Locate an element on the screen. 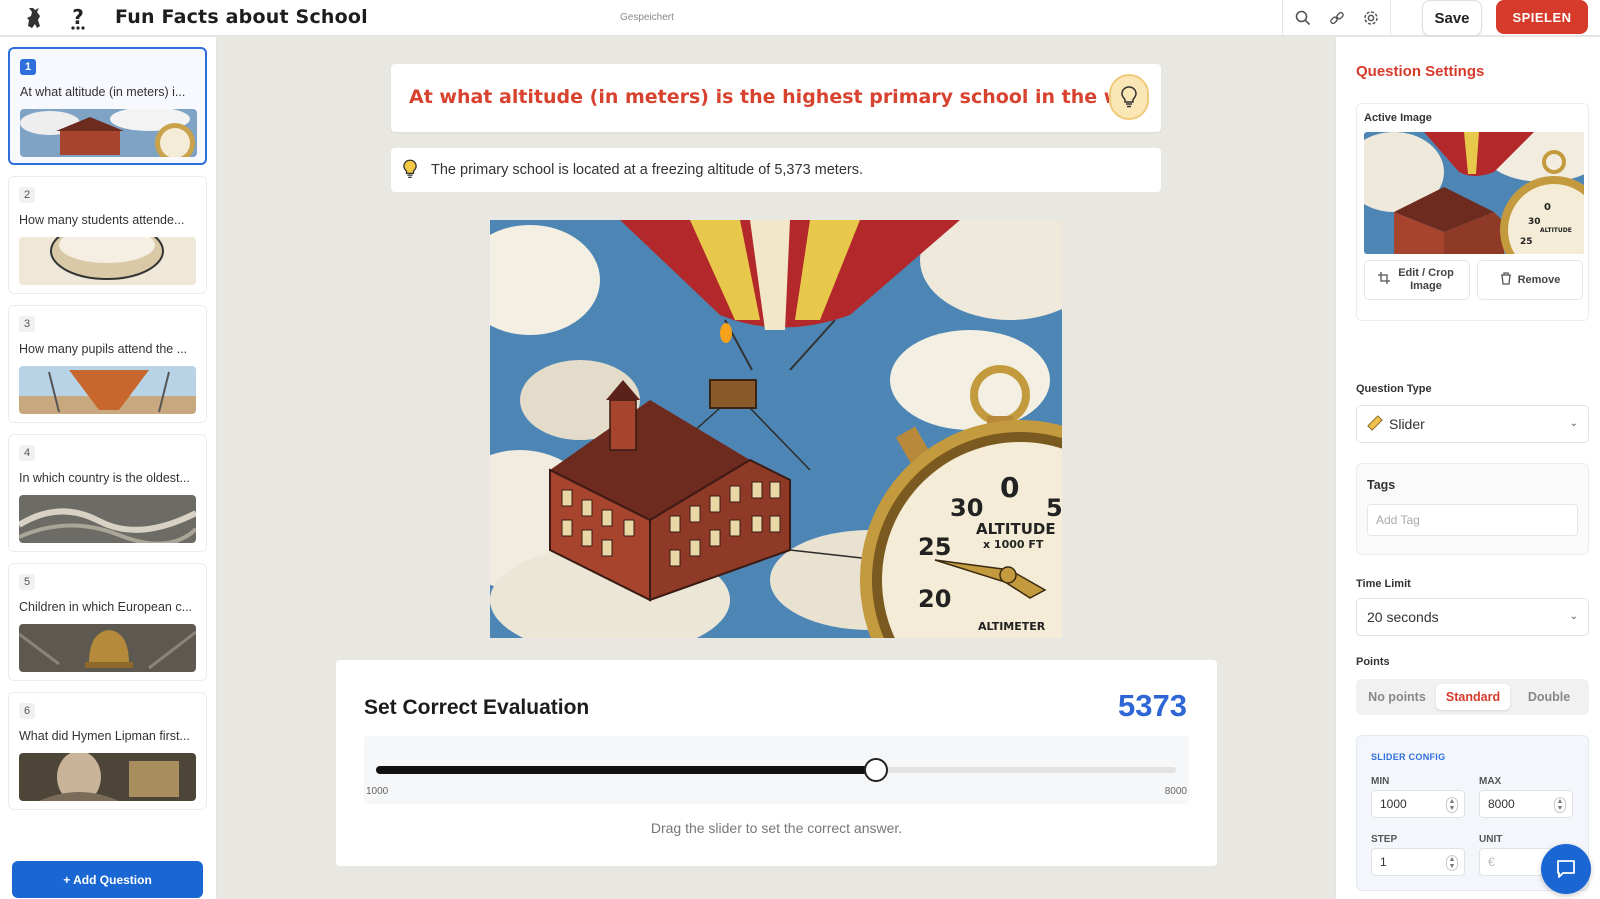 The image size is (1600, 899). chat-icon is located at coordinates (1566, 869).